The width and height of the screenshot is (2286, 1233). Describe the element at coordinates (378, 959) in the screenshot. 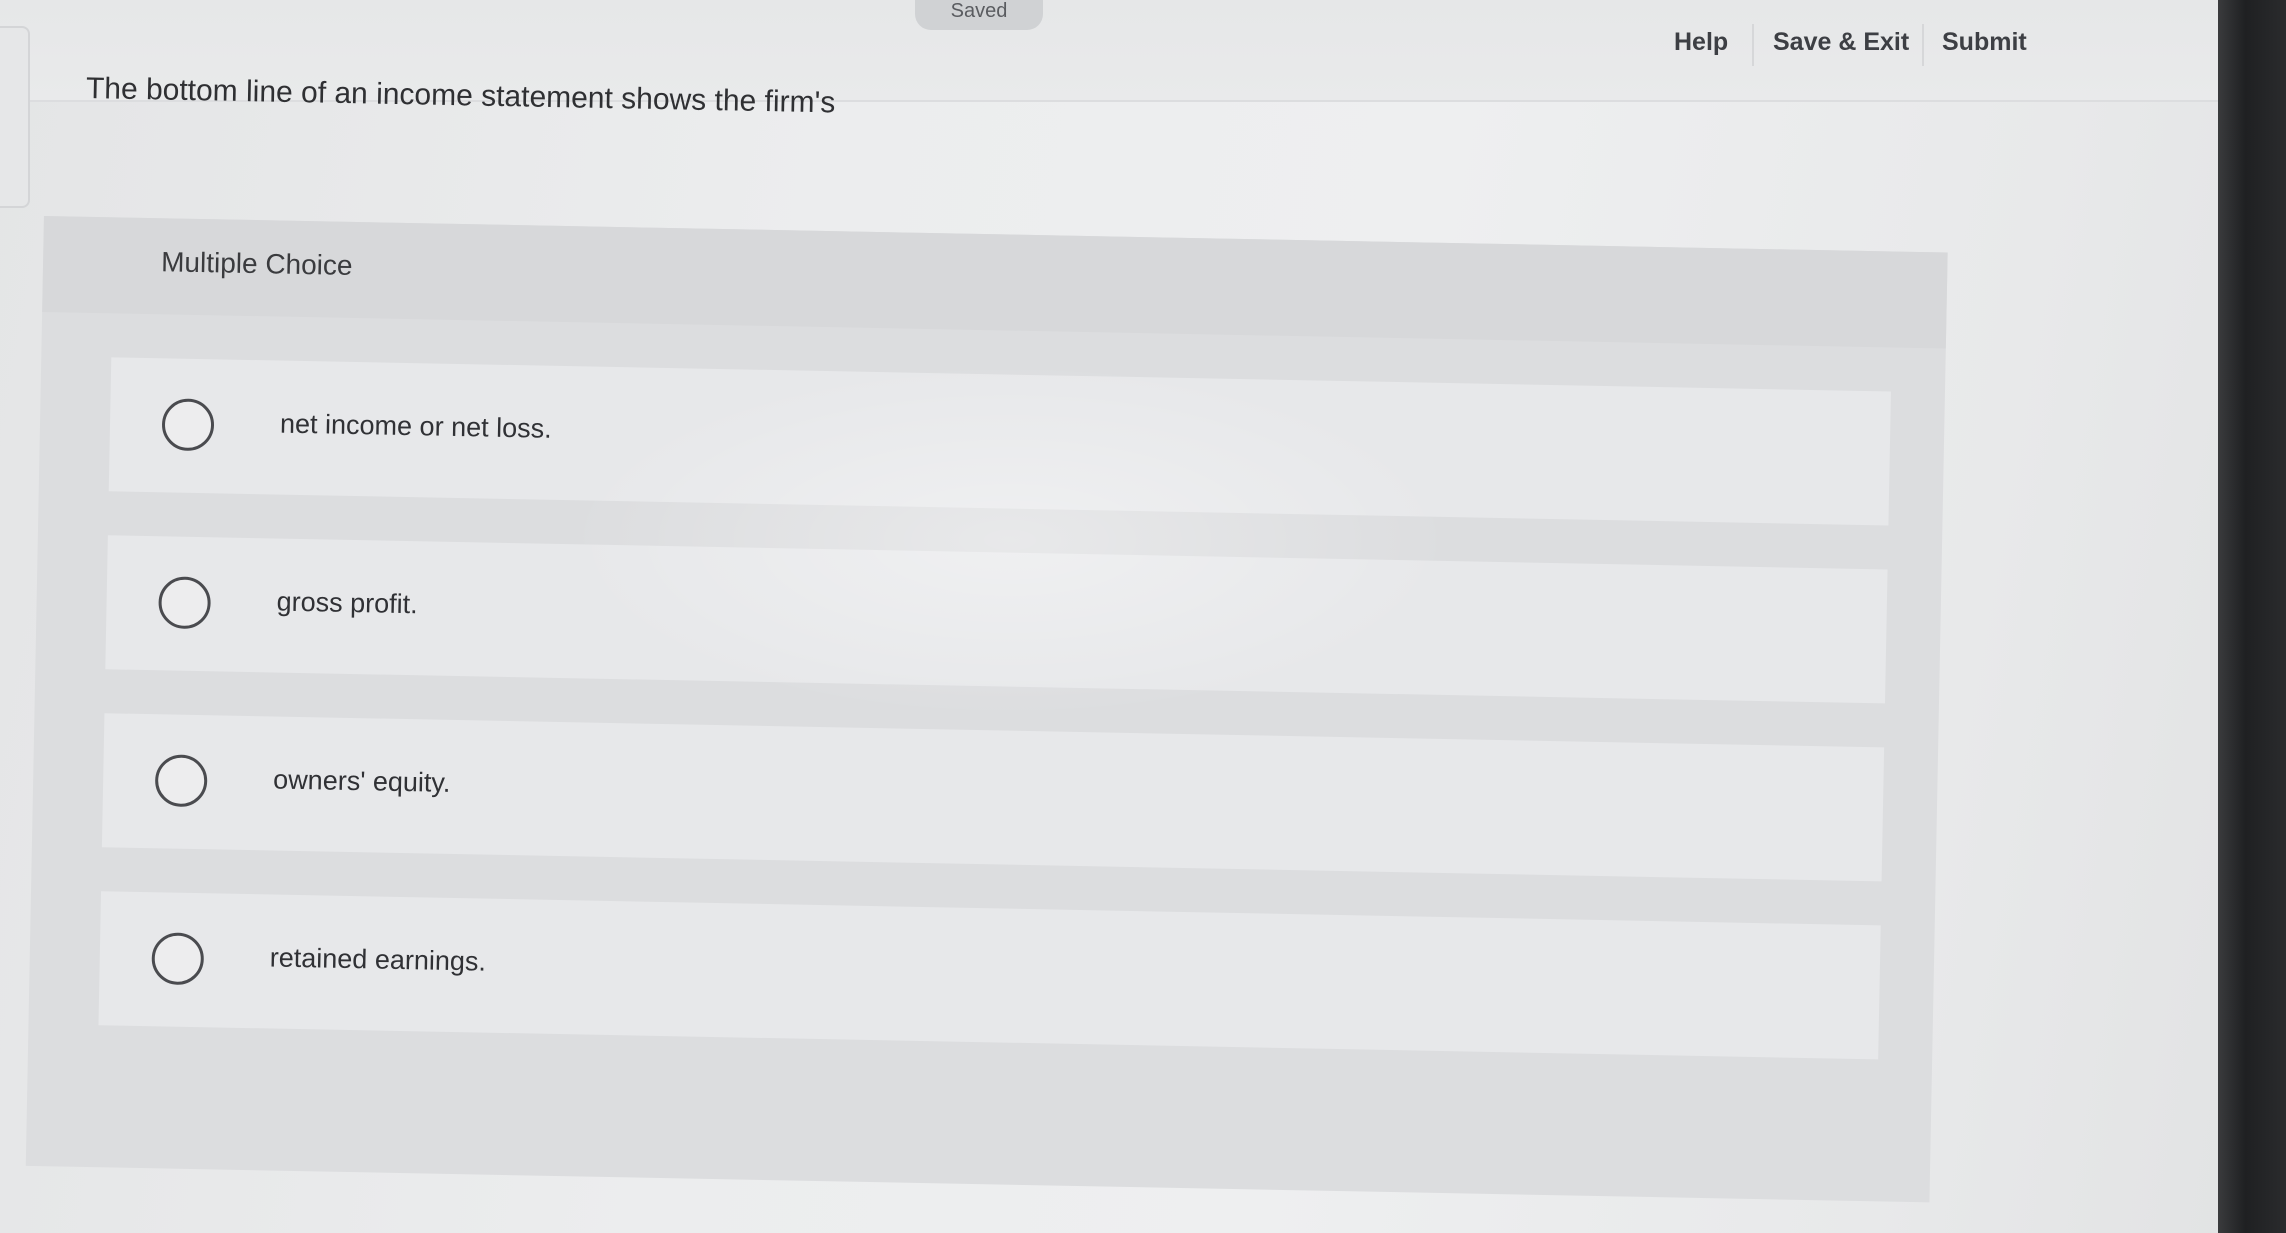

I see `answer-option-text: retained earnings.` at that location.